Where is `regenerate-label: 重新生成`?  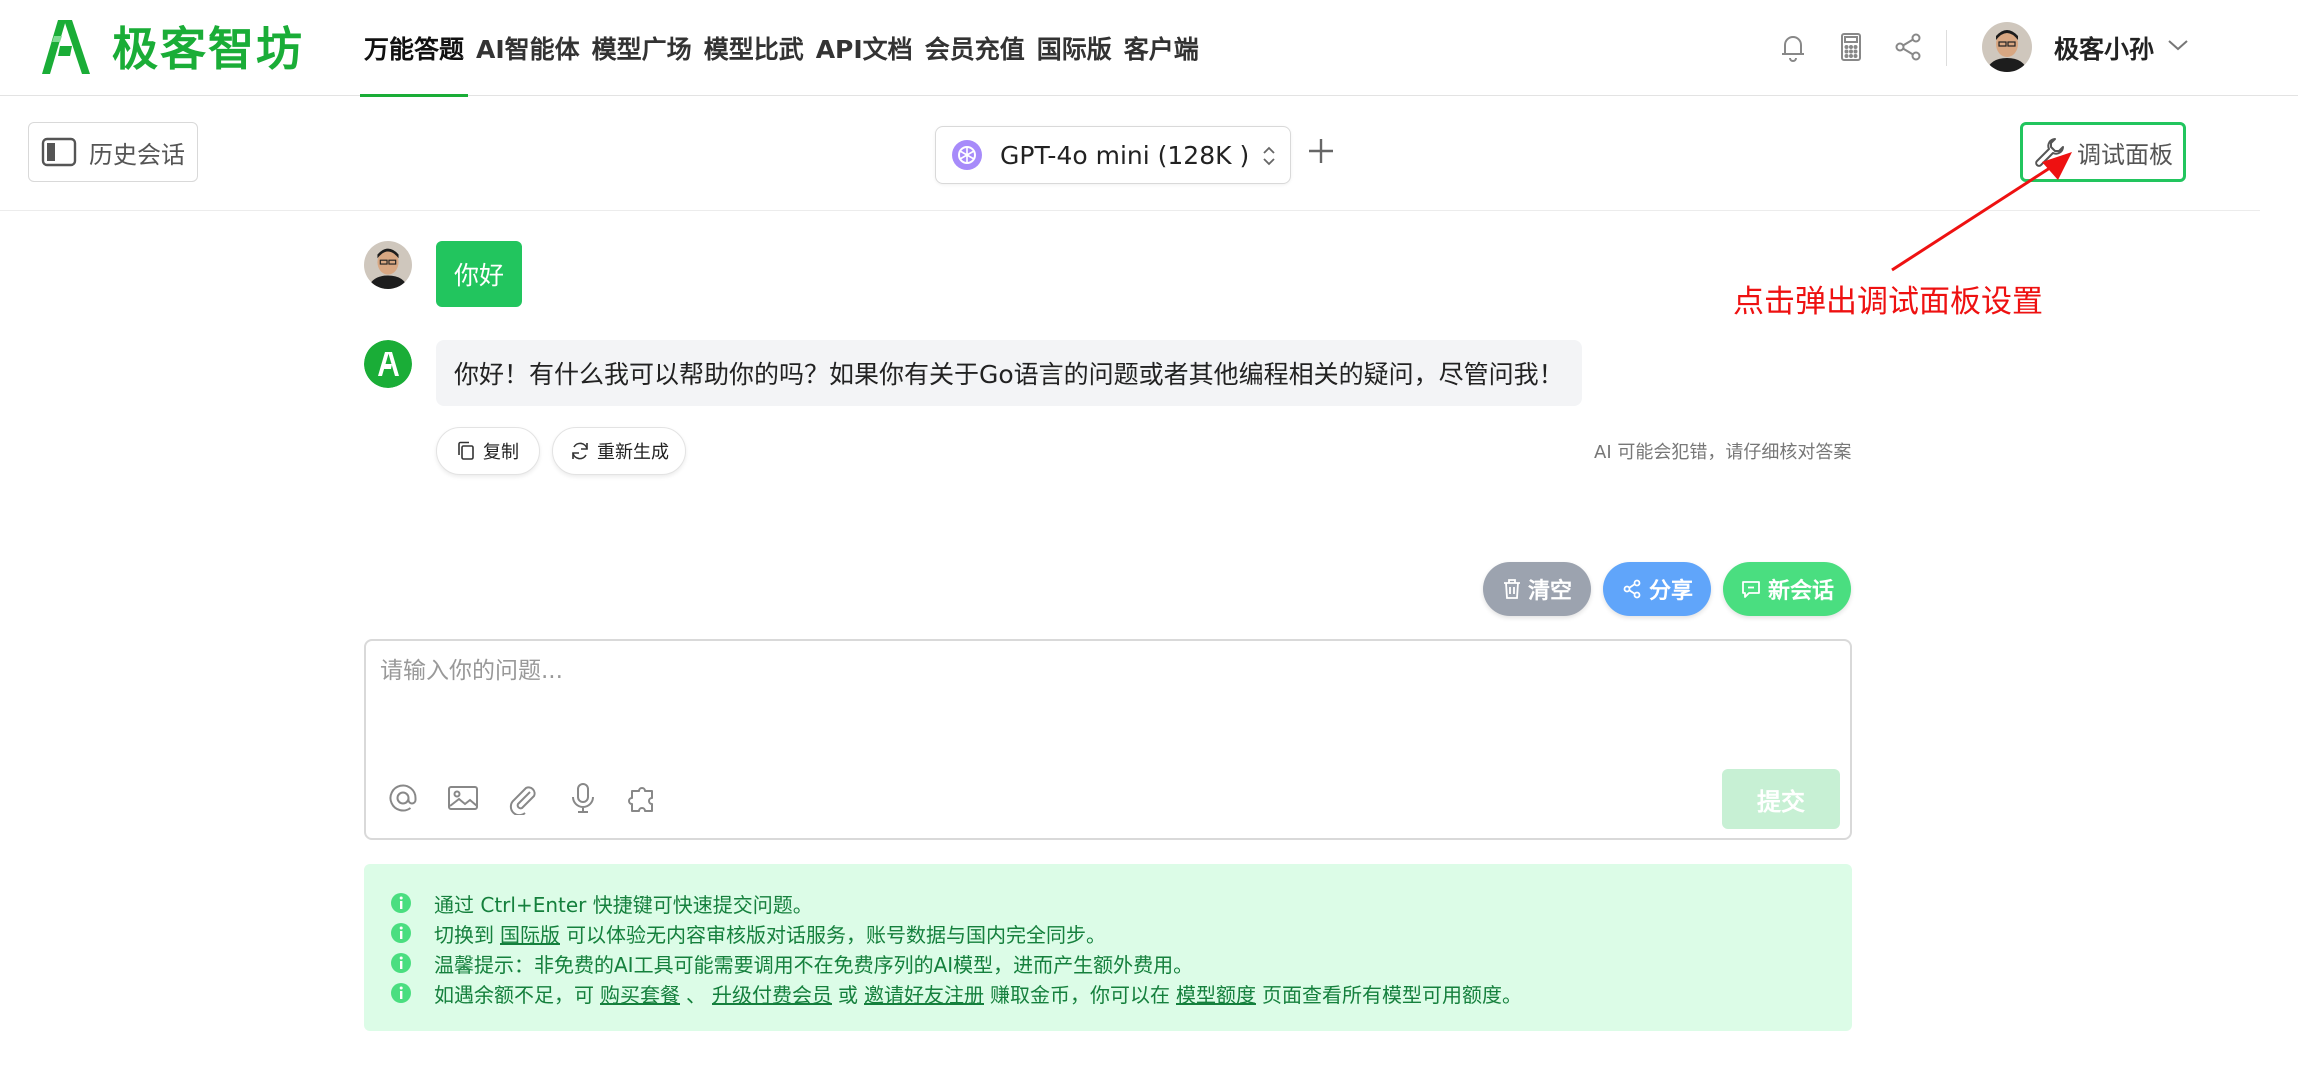
regenerate-label: 重新生成 is located at coordinates (633, 452).